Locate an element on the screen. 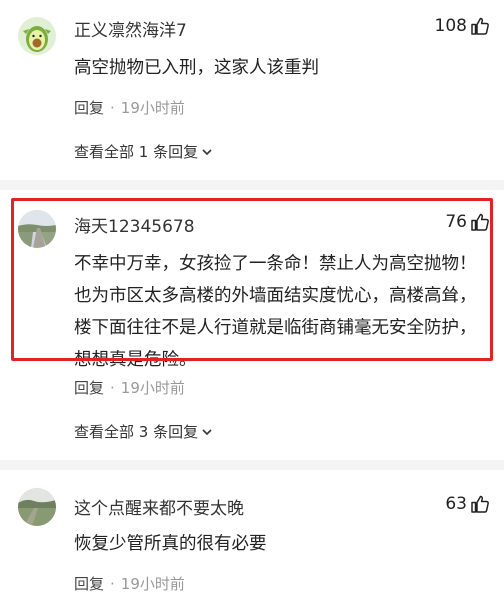 Image resolution: width=504 pixels, height=613 pixels. username: 这个点醒来都不要太晚 is located at coordinates (159, 506).